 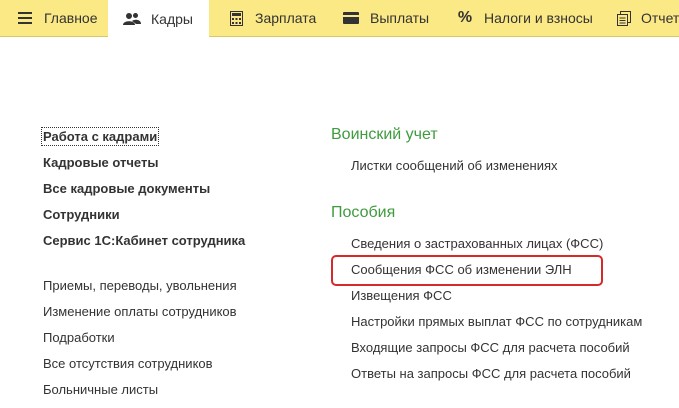 I want to click on menu-link-all-absences: Все отсутствия сотрудников, so click(x=128, y=363).